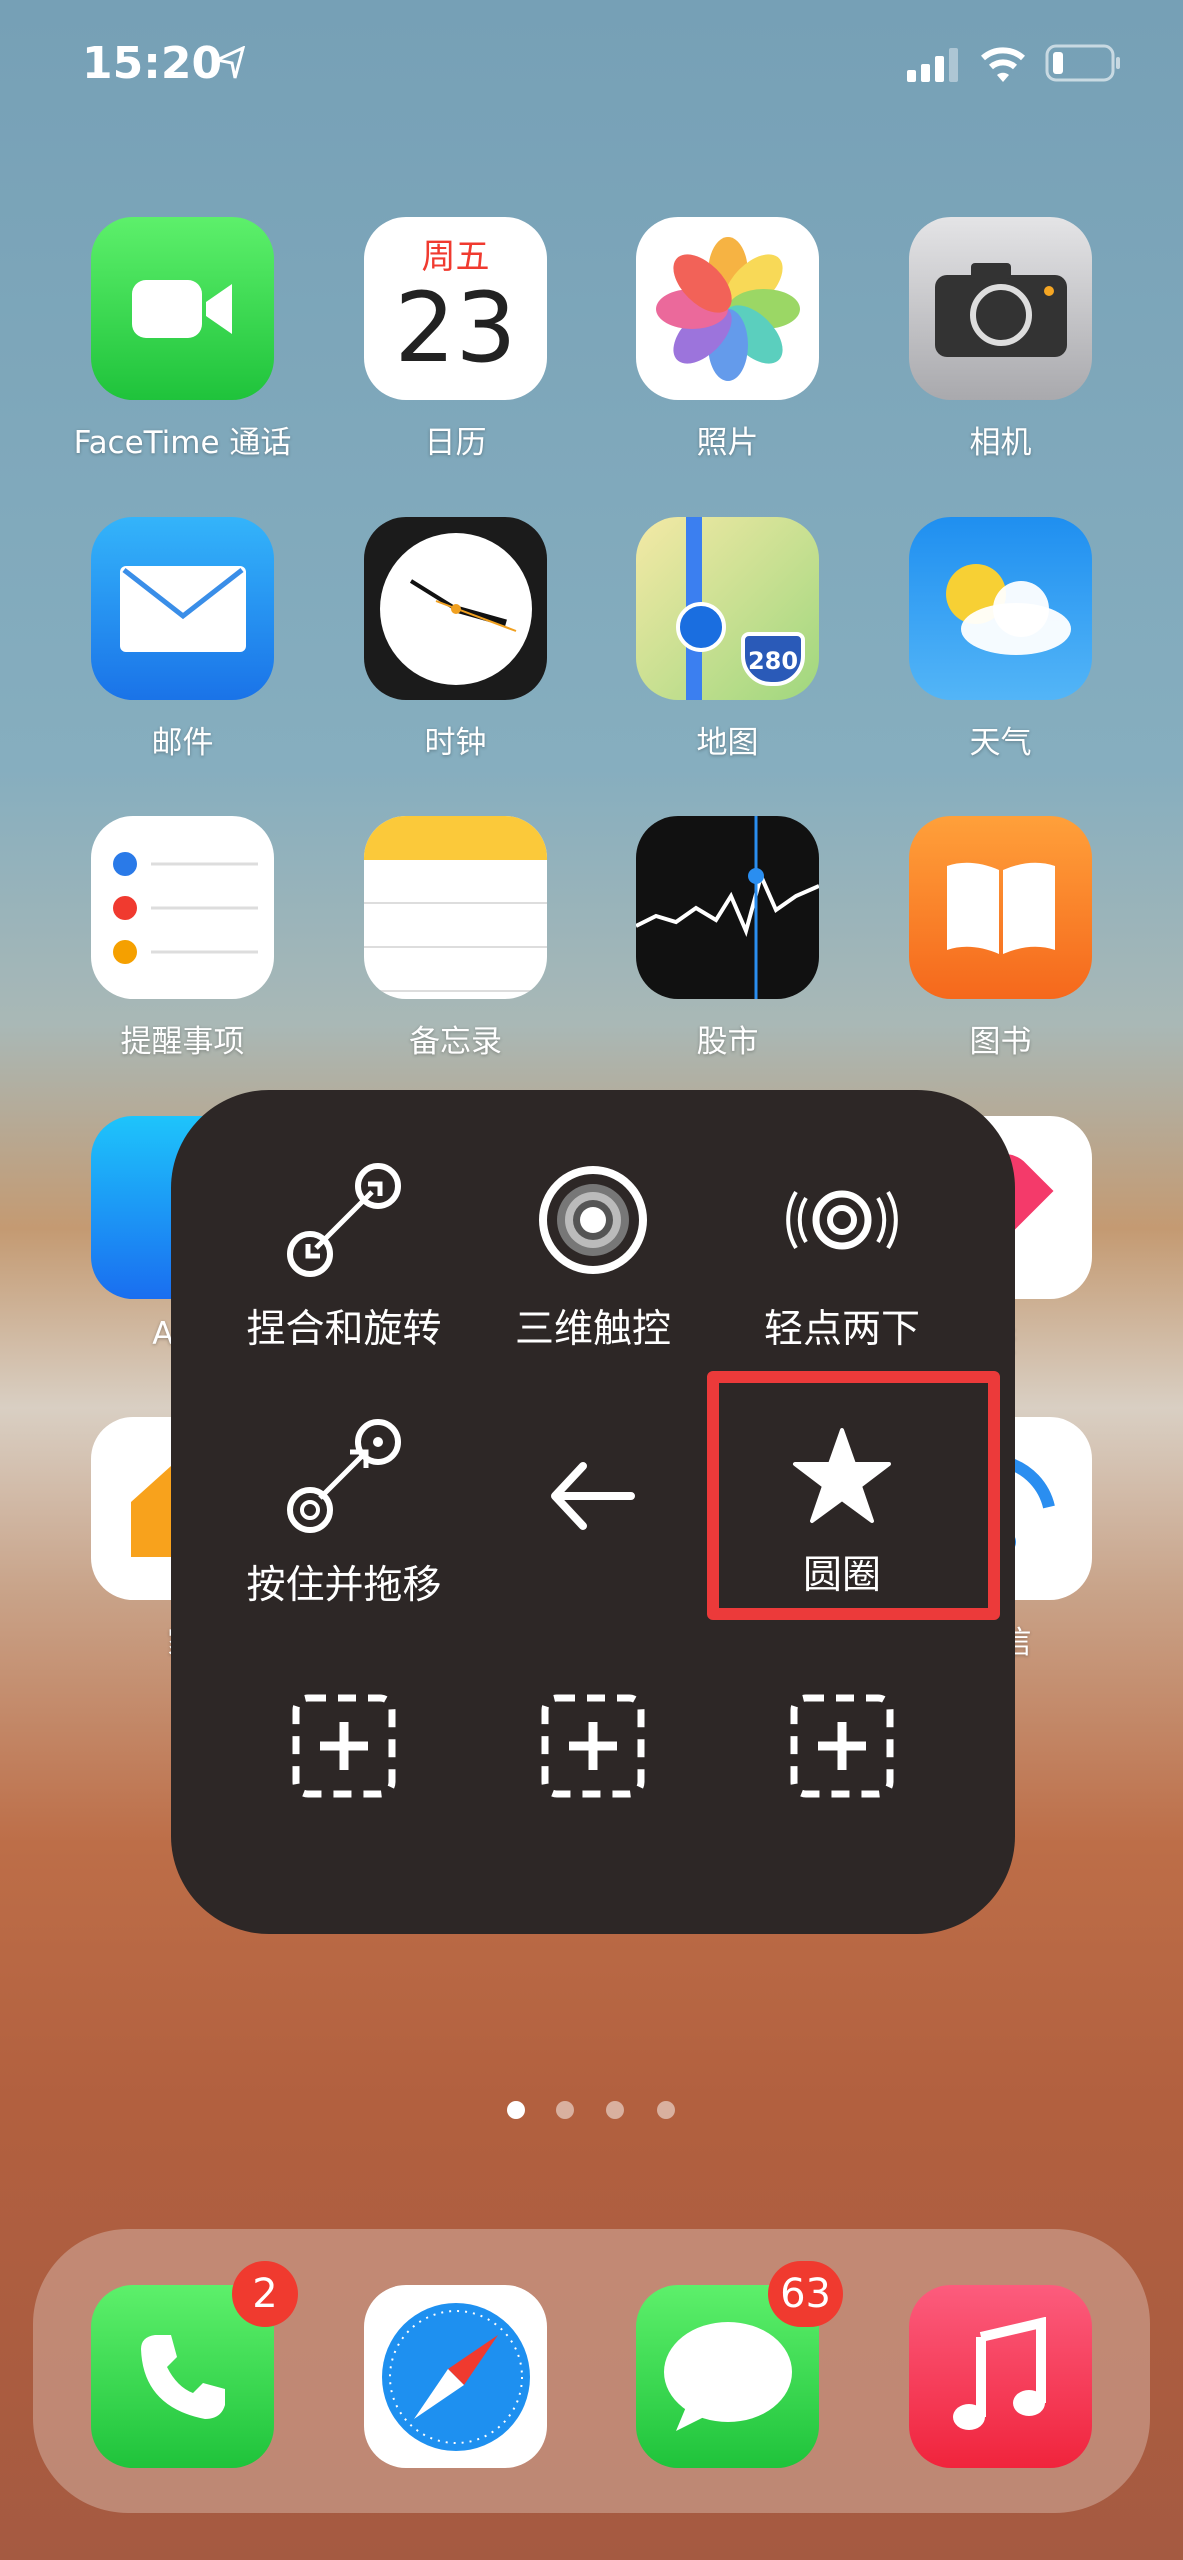 Image resolution: width=1183 pixels, height=2560 pixels. What do you see at coordinates (841, 1329) in the screenshot?
I see `menu-item-label: 轻点两下` at bounding box center [841, 1329].